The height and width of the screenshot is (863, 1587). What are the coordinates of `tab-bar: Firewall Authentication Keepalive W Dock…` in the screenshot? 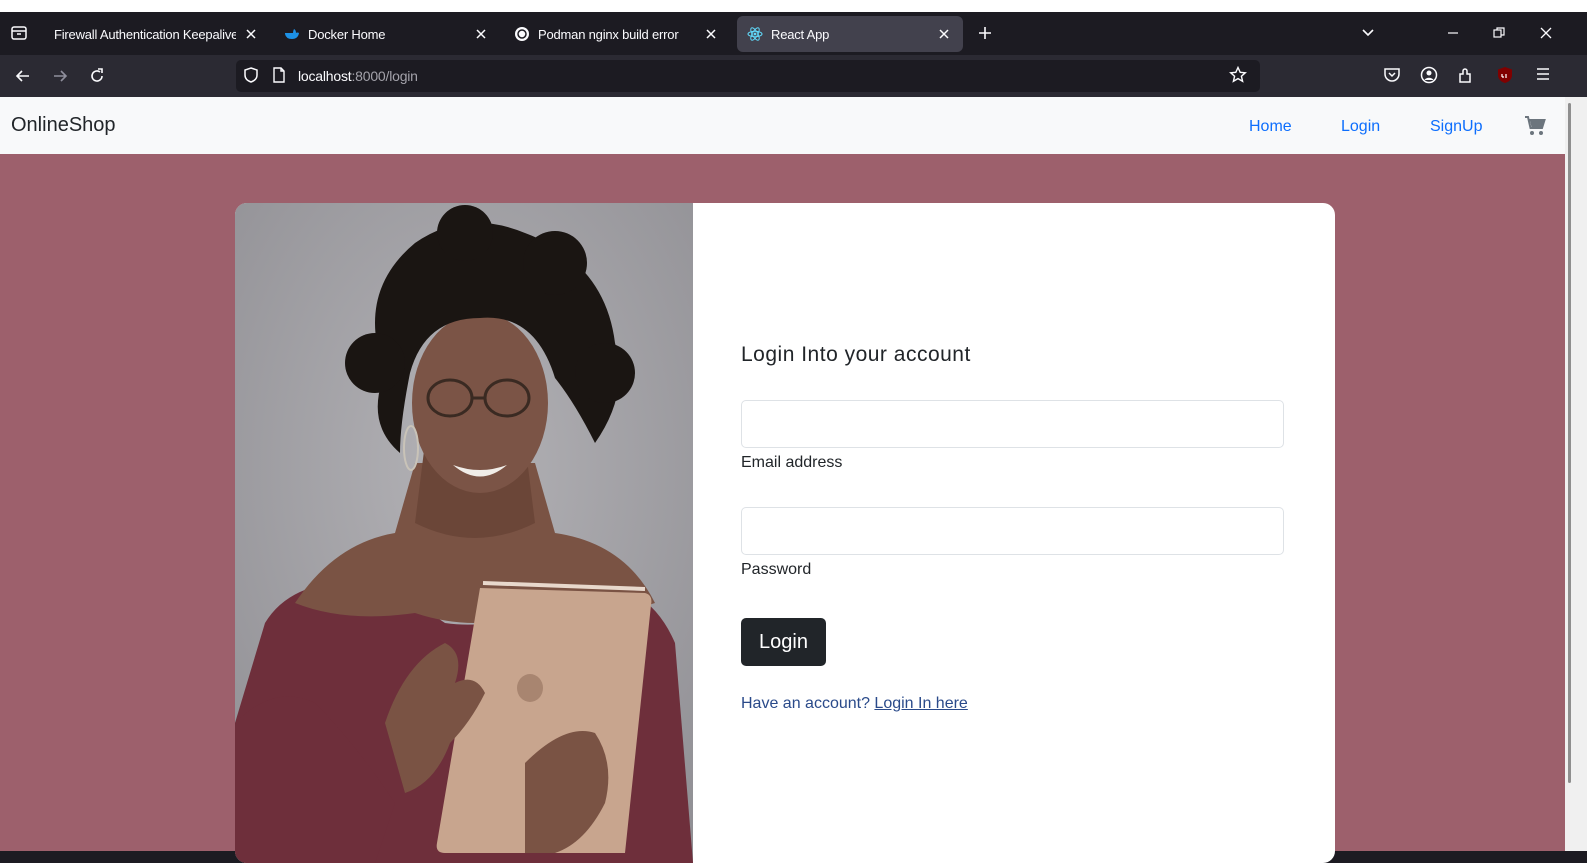 It's located at (793, 33).